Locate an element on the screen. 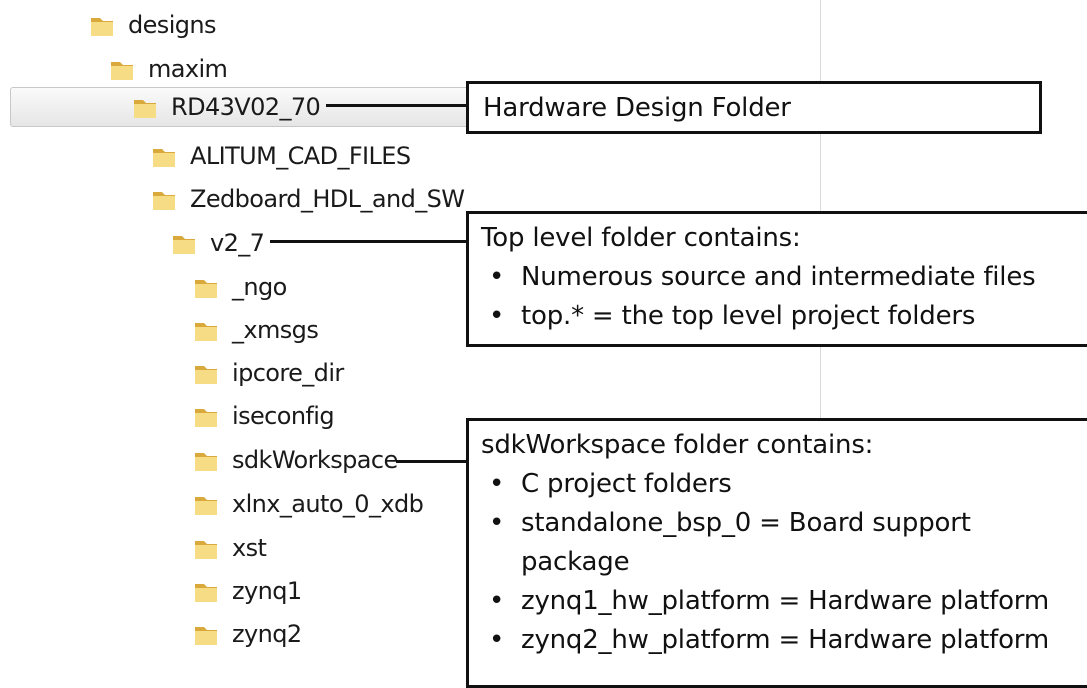 The image size is (1087, 688). callout-hardware-design-folder: Hardware Design Folder is located at coordinates (754, 107).